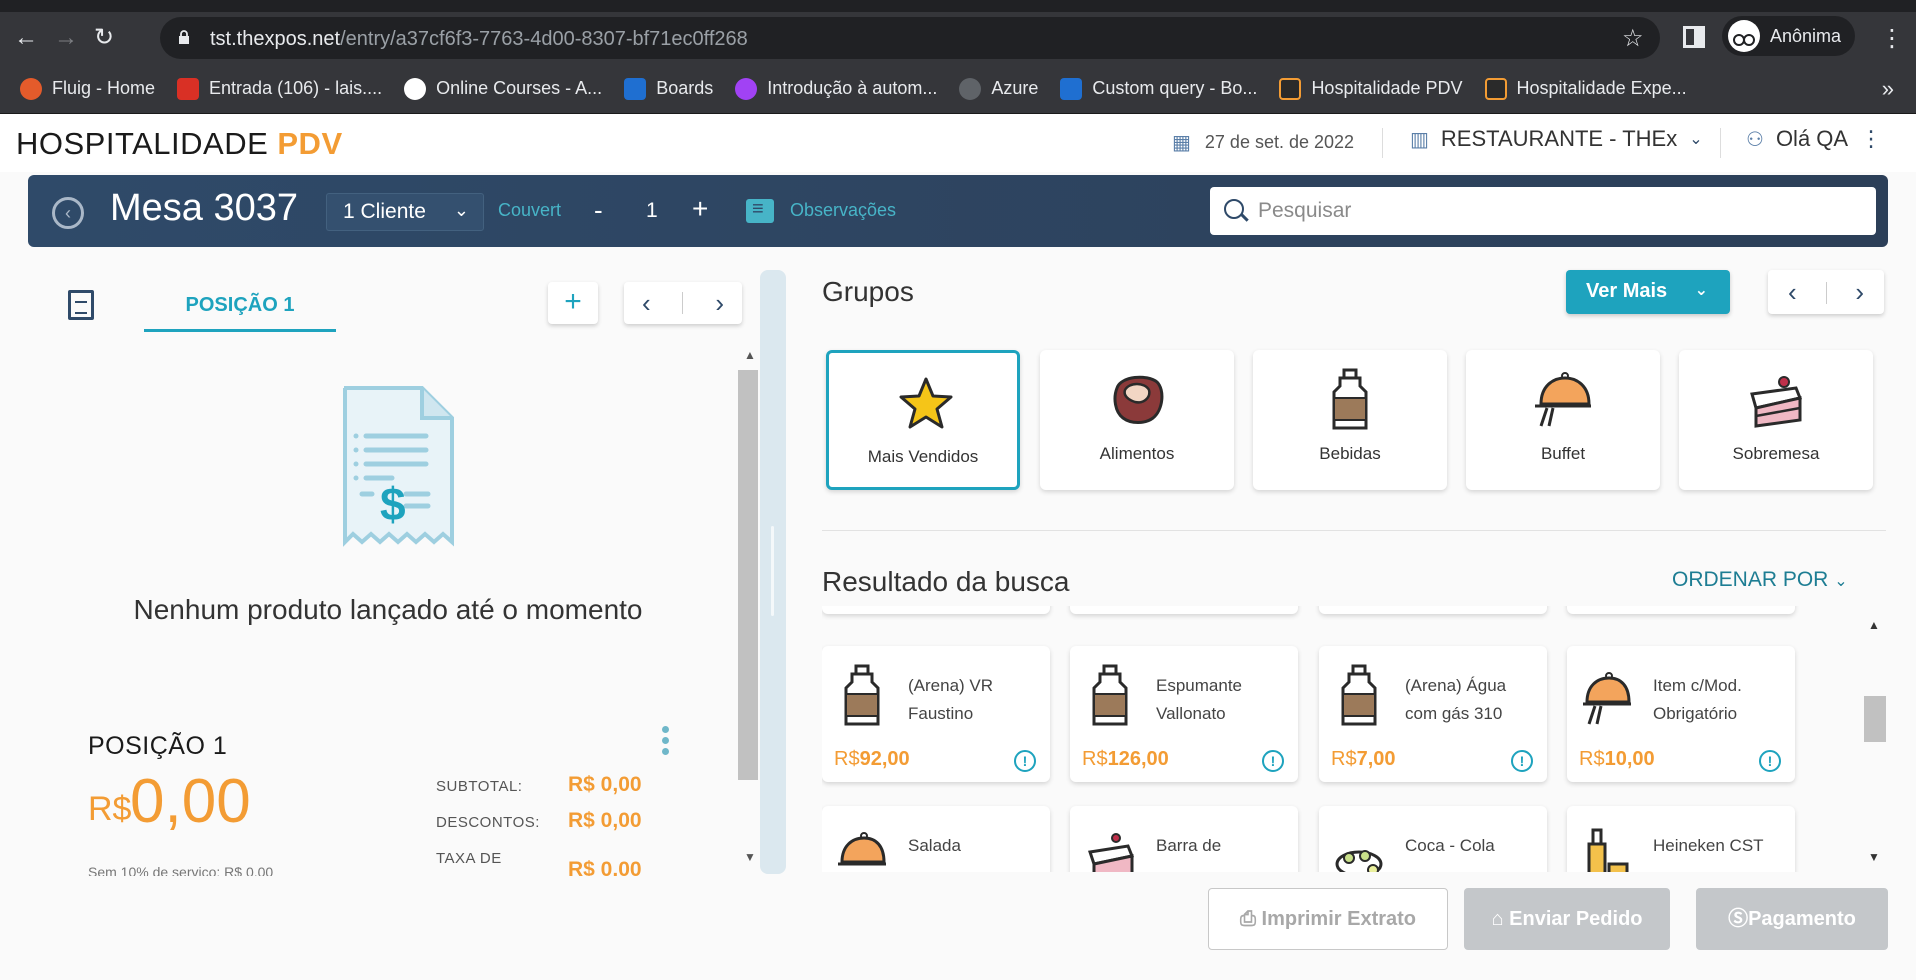  Describe the element at coordinates (665, 741) in the screenshot. I see `more-vert-icon` at that location.